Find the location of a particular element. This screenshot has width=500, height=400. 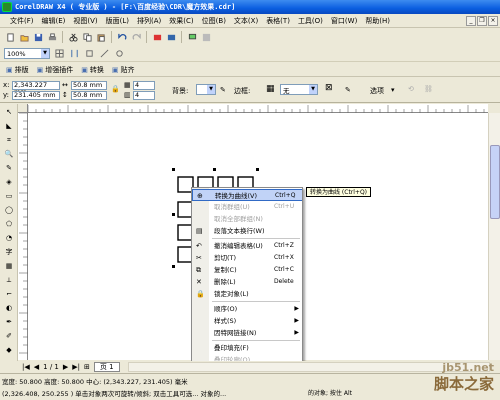

context-menu-item: ⊕ 转换为曲线(V) Ctrl+Q is located at coordinates (247, 195).